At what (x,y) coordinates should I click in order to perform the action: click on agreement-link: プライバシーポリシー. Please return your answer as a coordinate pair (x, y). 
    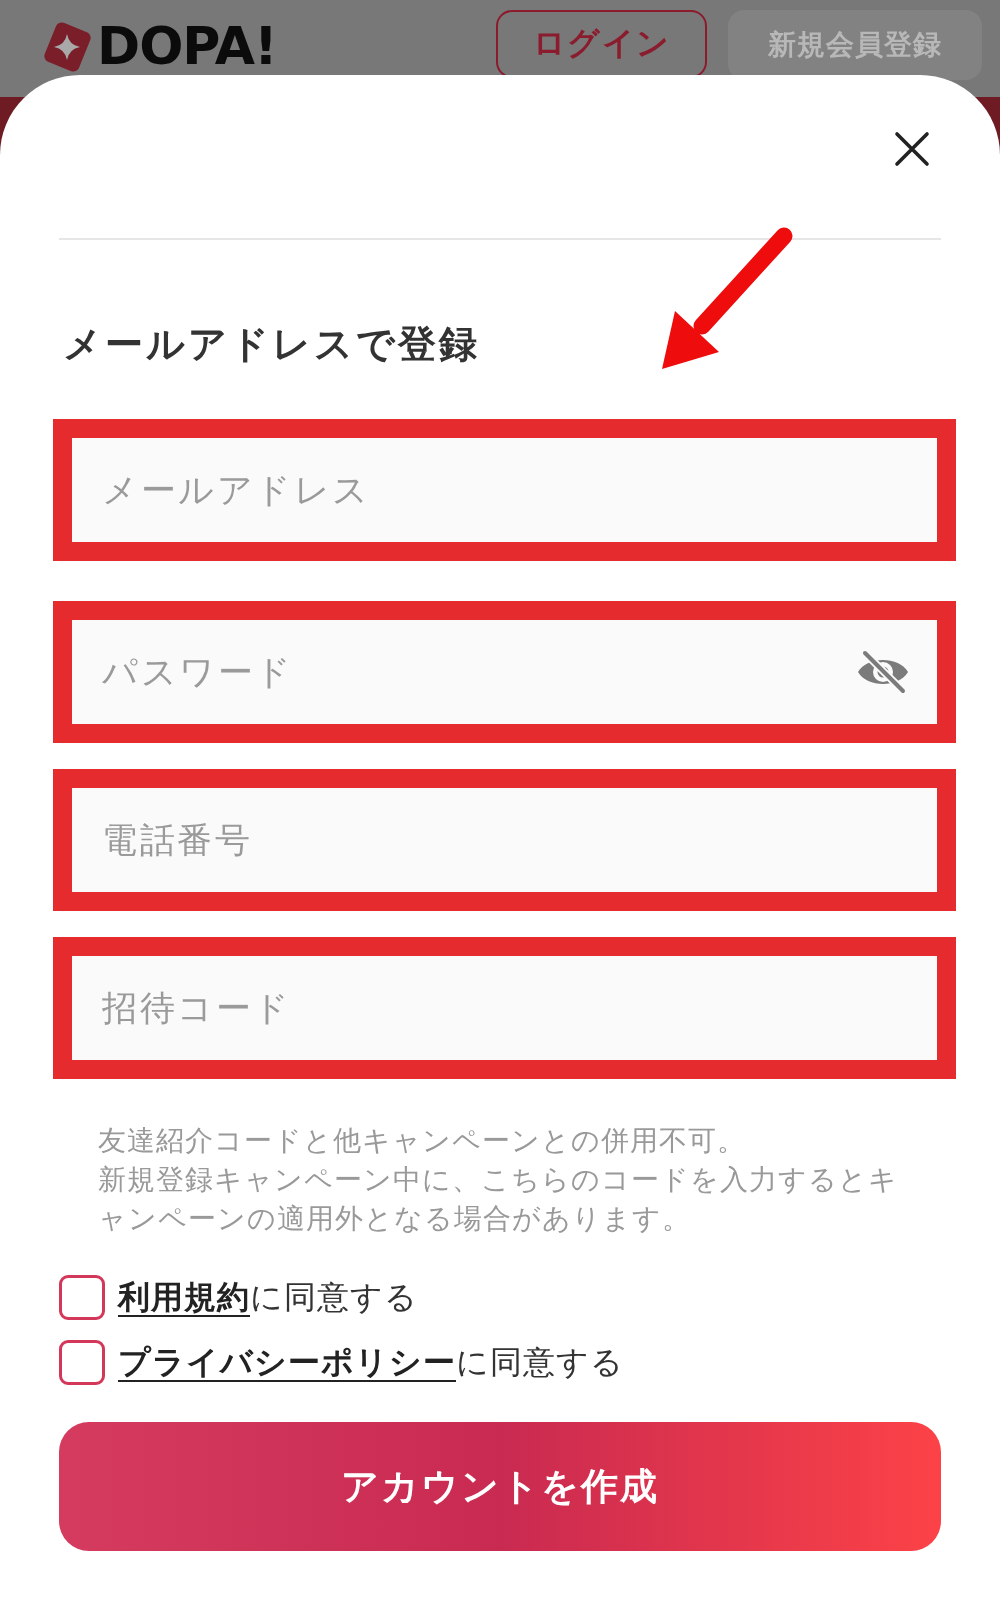
    Looking at the image, I should click on (287, 1362).